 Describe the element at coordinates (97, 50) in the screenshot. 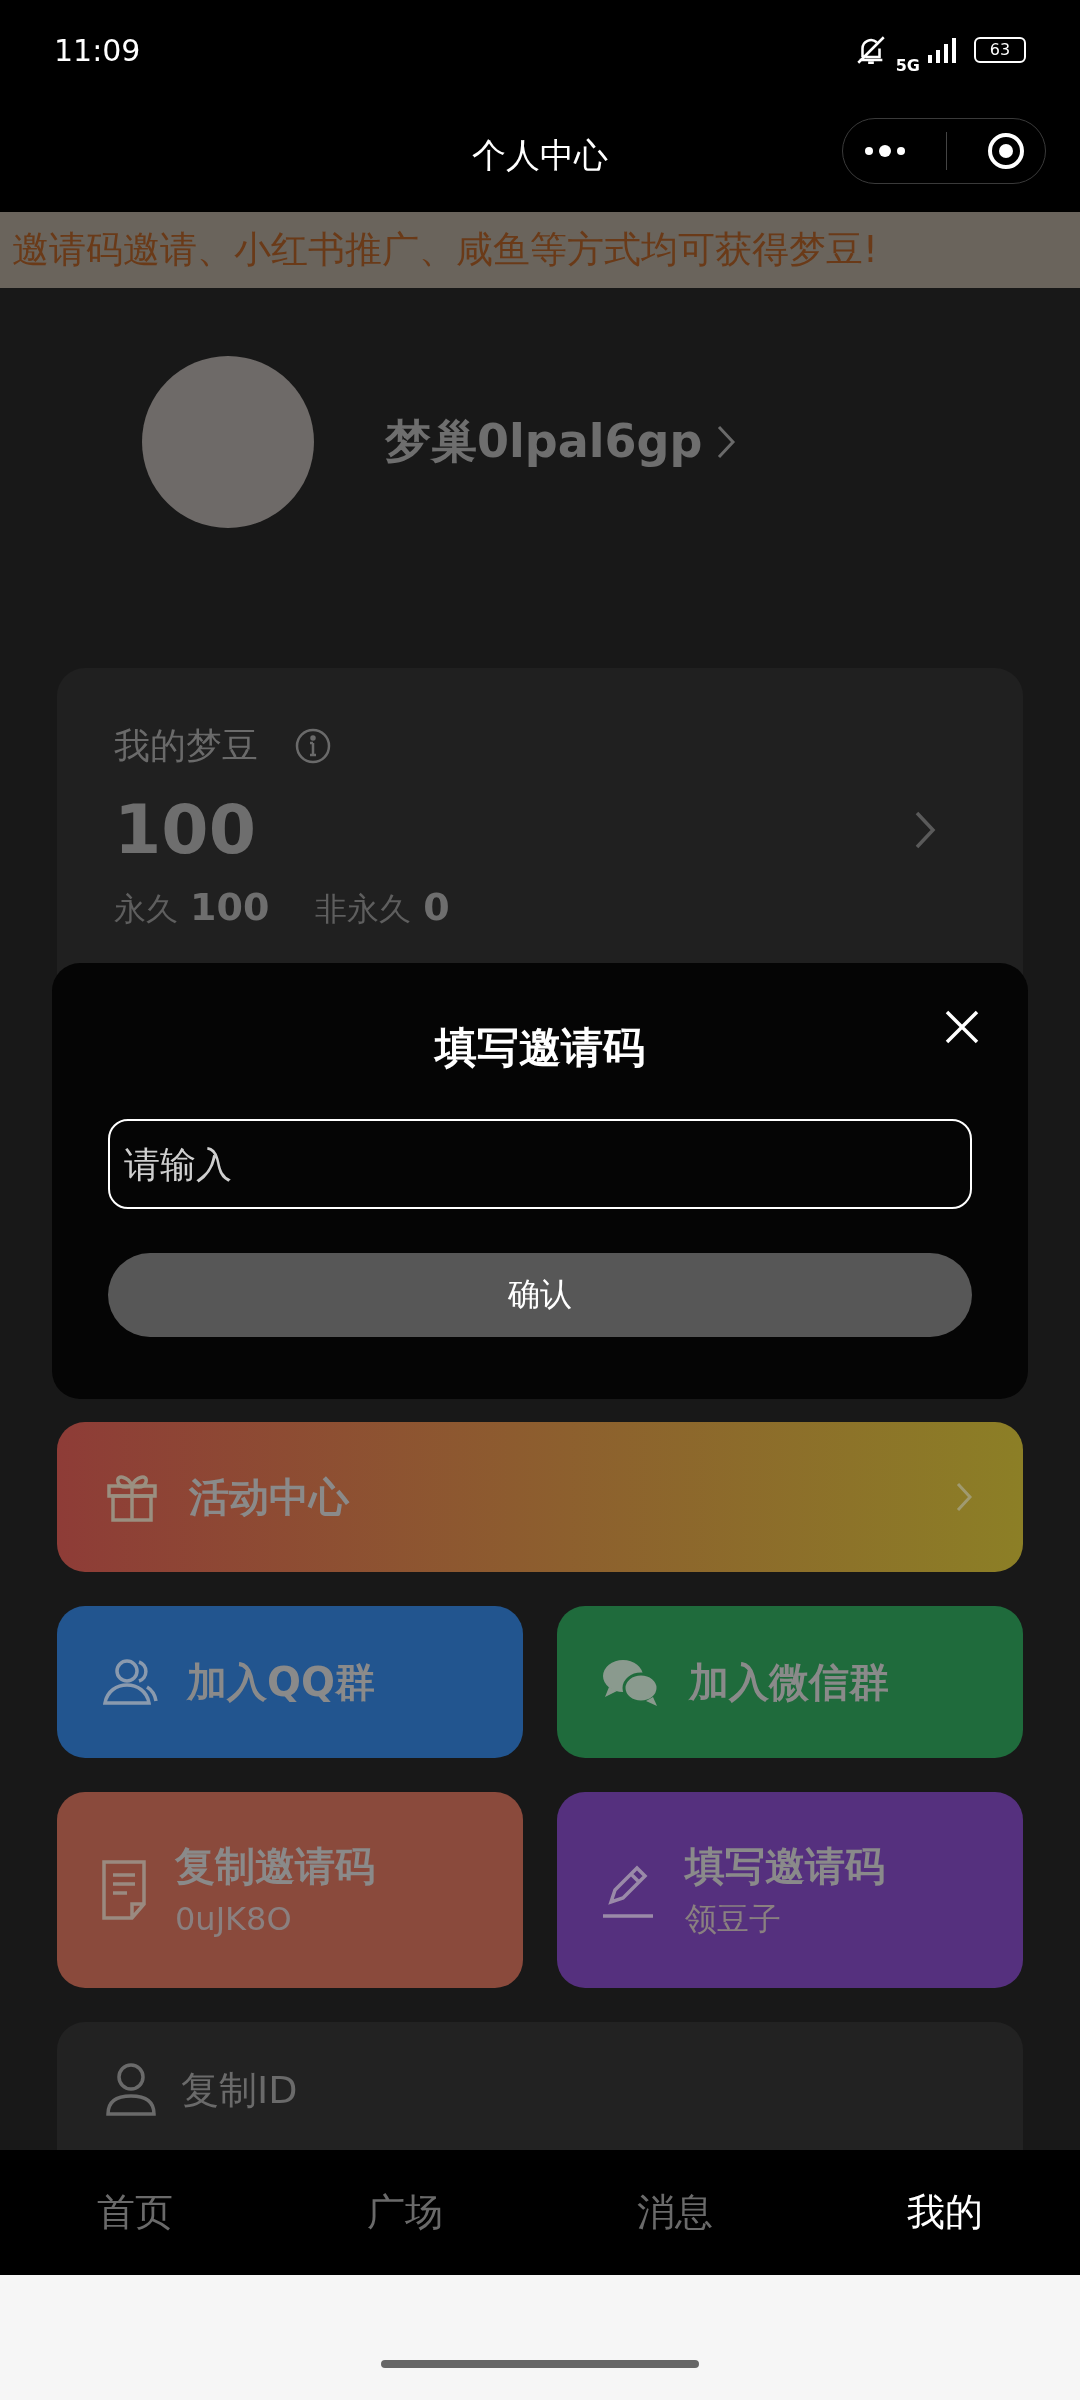

I see `status-time: 11:09` at that location.